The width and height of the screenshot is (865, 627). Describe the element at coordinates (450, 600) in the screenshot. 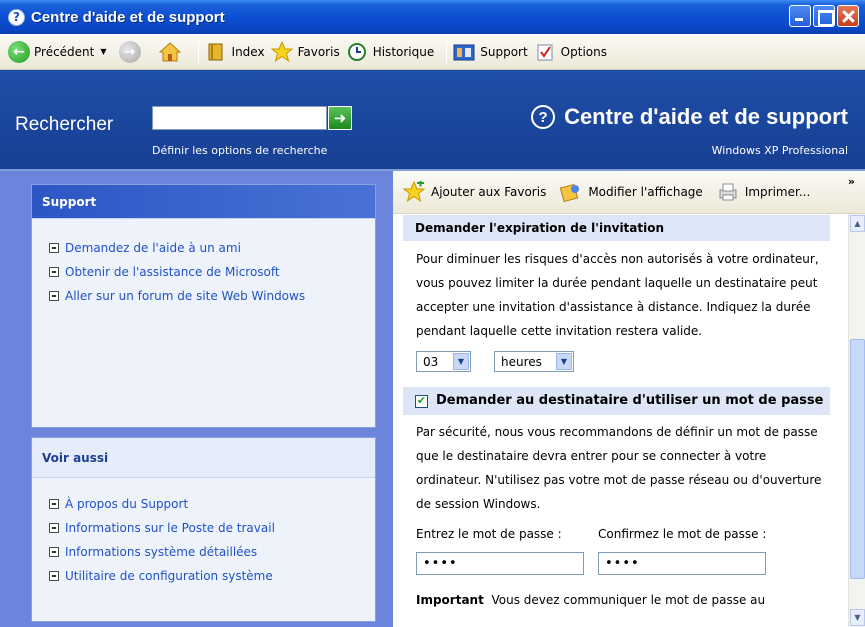

I see `important-label: Important` at that location.